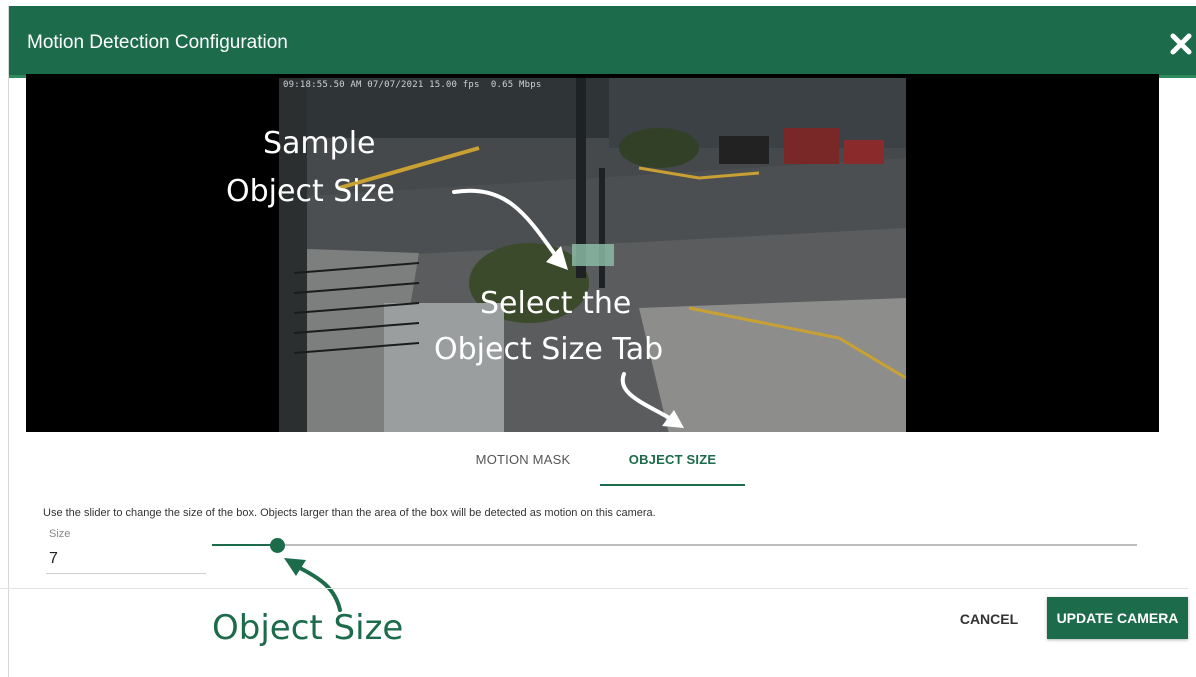 The width and height of the screenshot is (1196, 677). Describe the element at coordinates (523, 463) in the screenshot. I see `tab-motion-mask: MOTION MASK` at that location.